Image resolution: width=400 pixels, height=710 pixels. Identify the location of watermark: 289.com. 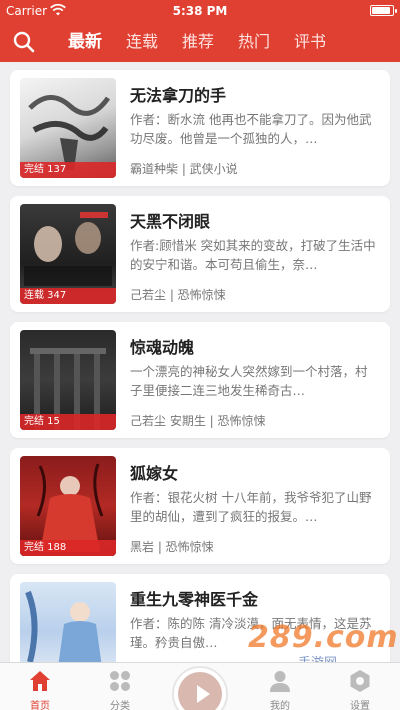
(323, 637).